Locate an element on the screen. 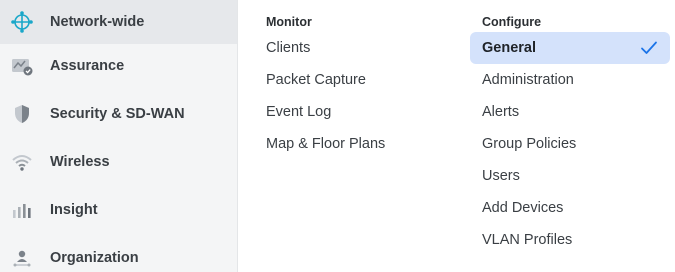 This screenshot has height=272, width=675. menu-item-group-policies: Group Policies is located at coordinates (529, 144).